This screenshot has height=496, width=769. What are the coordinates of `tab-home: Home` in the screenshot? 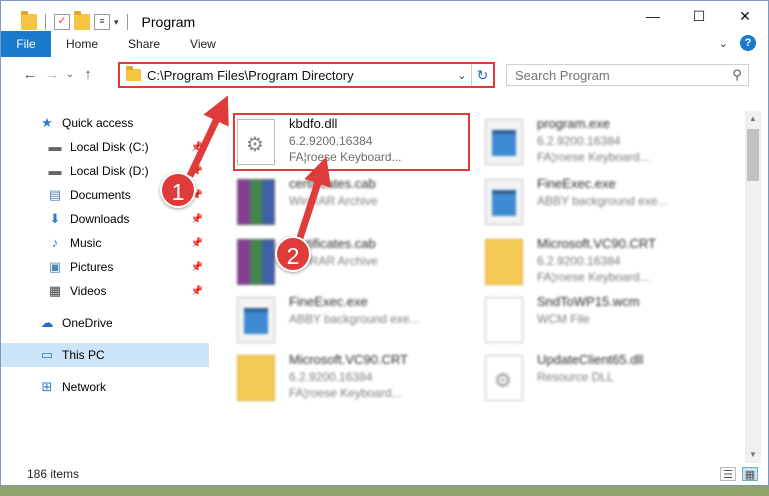 It's located at (82, 44).